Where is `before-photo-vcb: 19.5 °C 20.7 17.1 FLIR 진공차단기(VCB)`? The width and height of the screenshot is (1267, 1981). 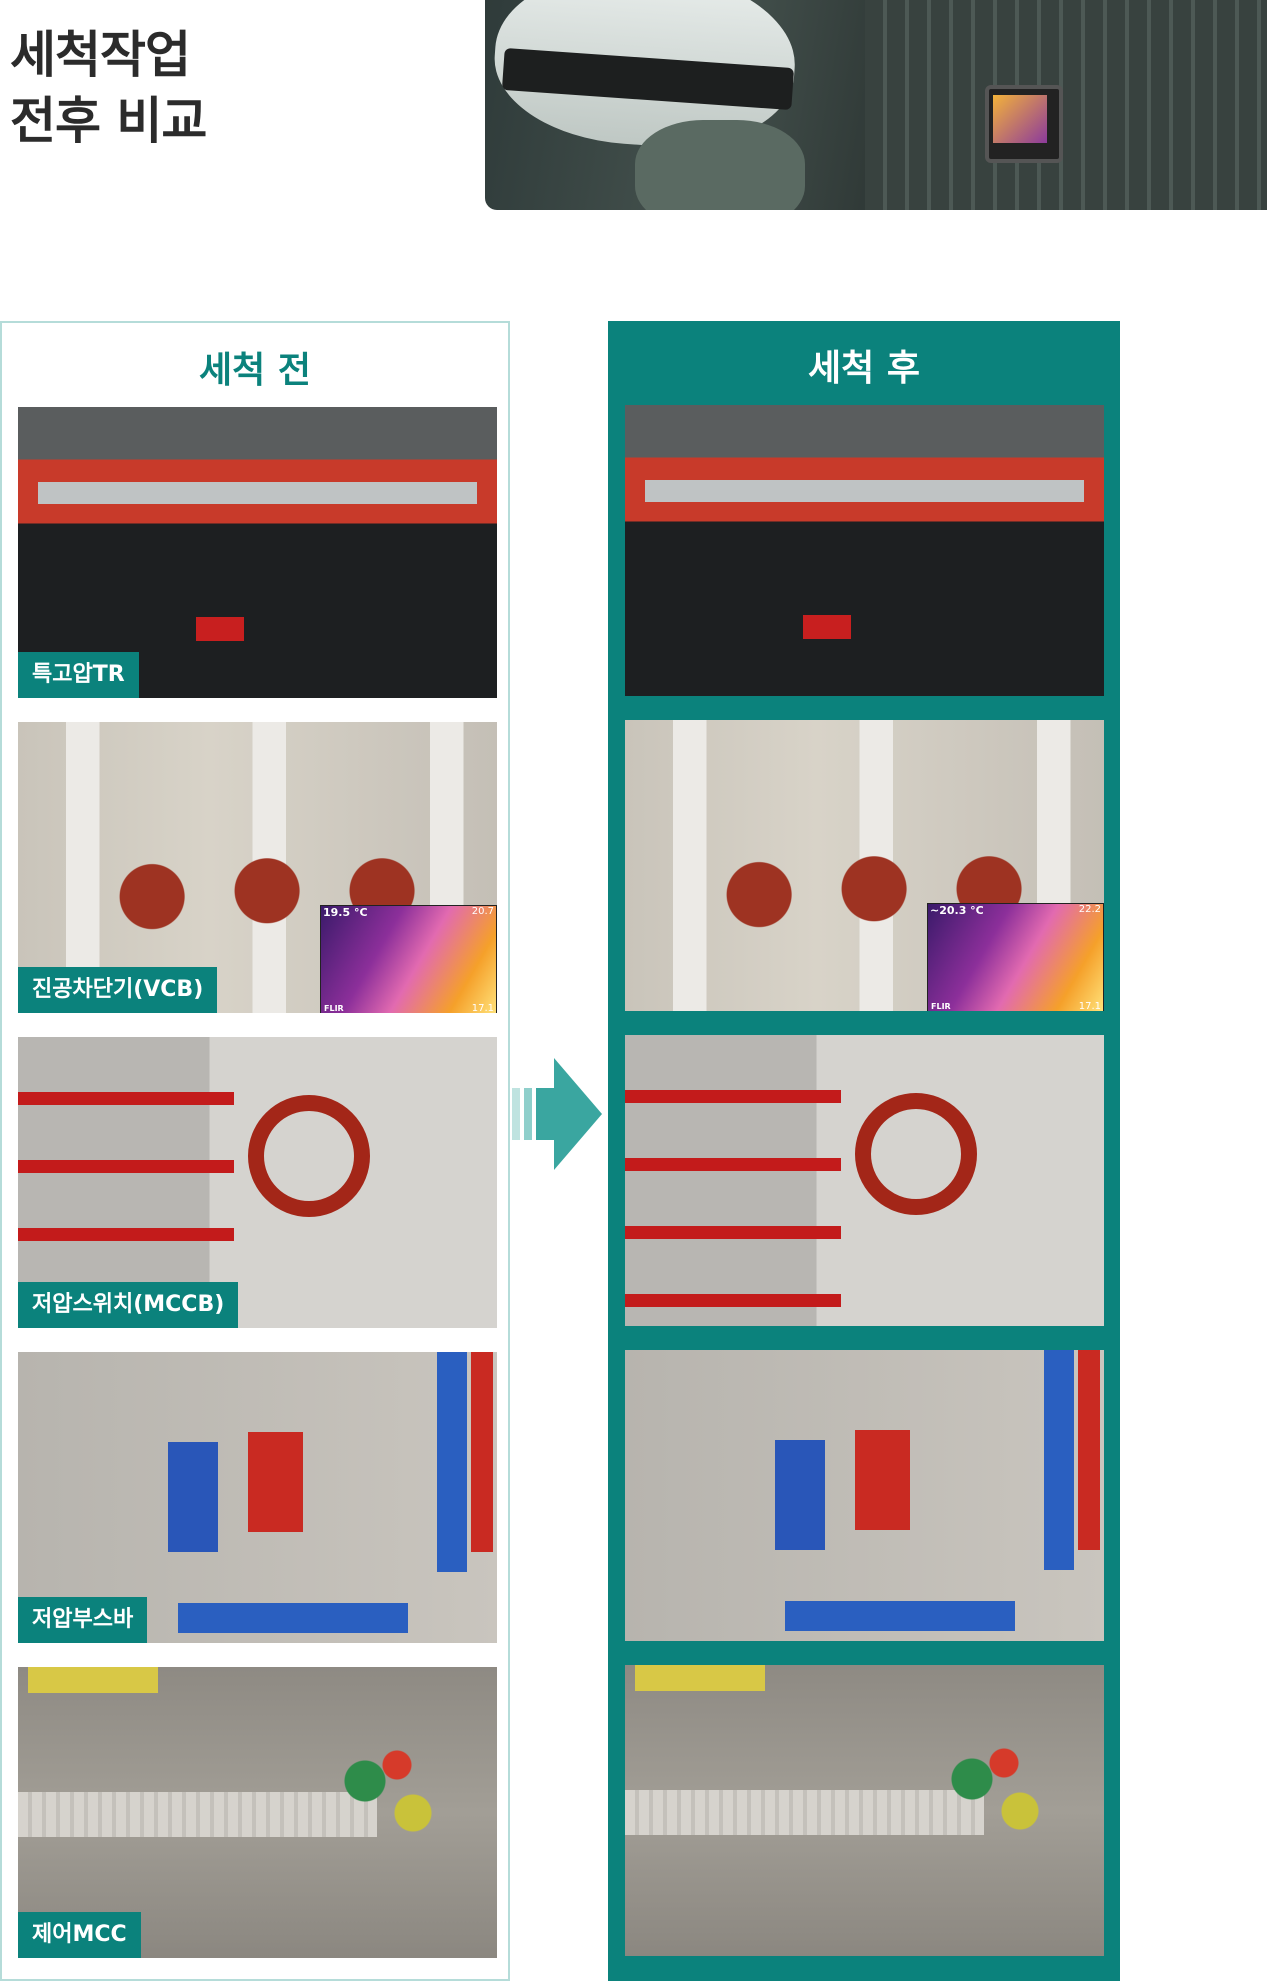 before-photo-vcb: 19.5 °C 20.7 17.1 FLIR 진공차단기(VCB) is located at coordinates (257, 867).